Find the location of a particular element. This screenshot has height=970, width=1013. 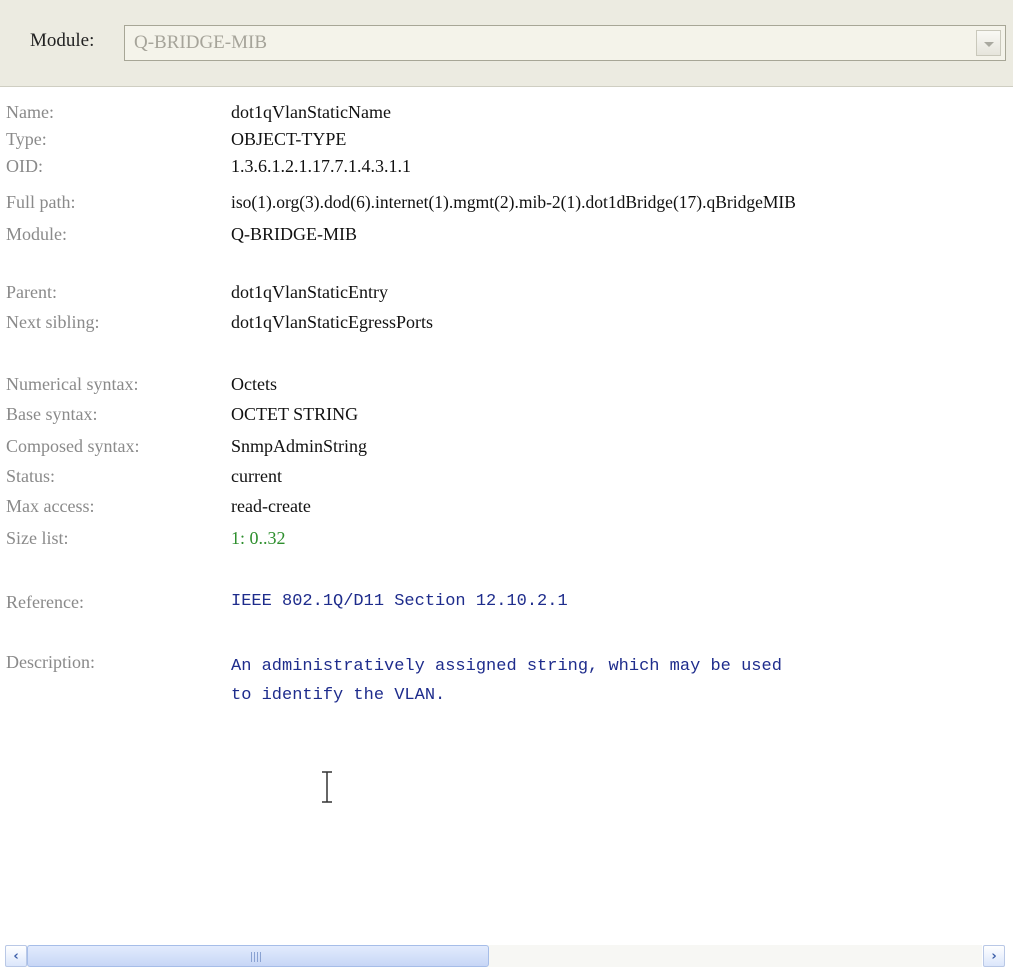

name-value: dot1qVlanStaticName is located at coordinates (311, 112).